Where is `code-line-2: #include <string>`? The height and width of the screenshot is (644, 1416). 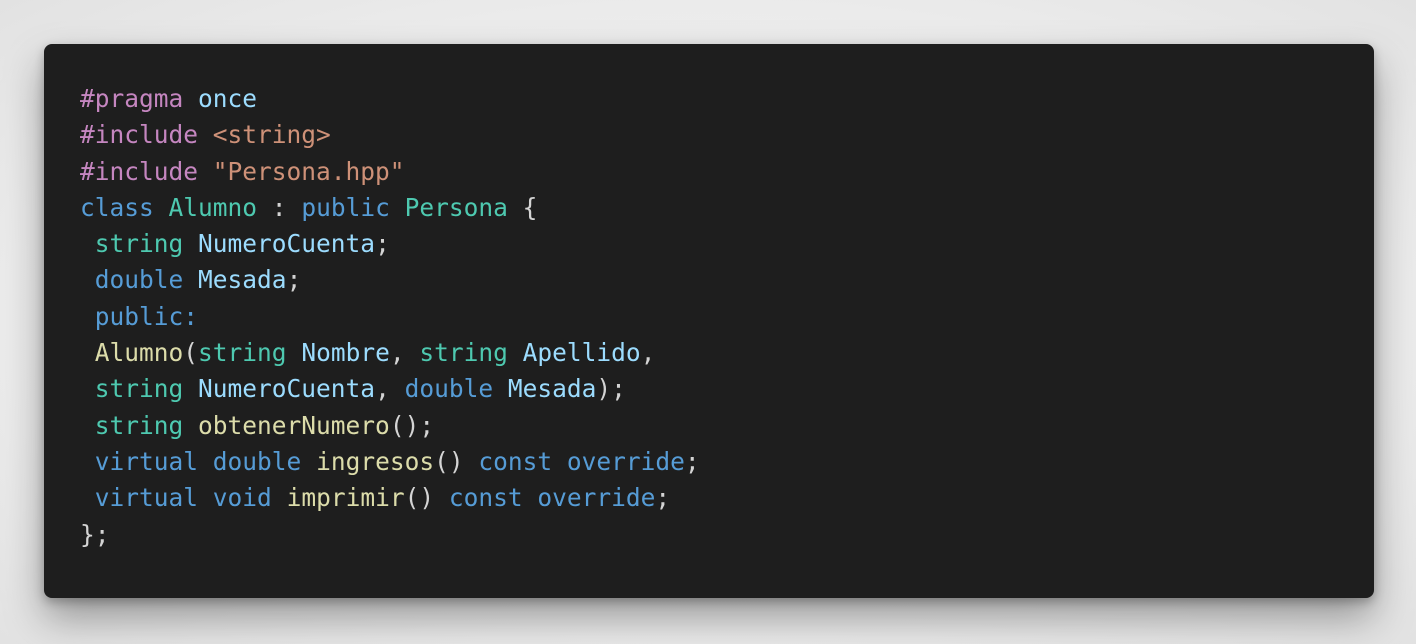
code-line-2: #include <string> is located at coordinates (390, 135).